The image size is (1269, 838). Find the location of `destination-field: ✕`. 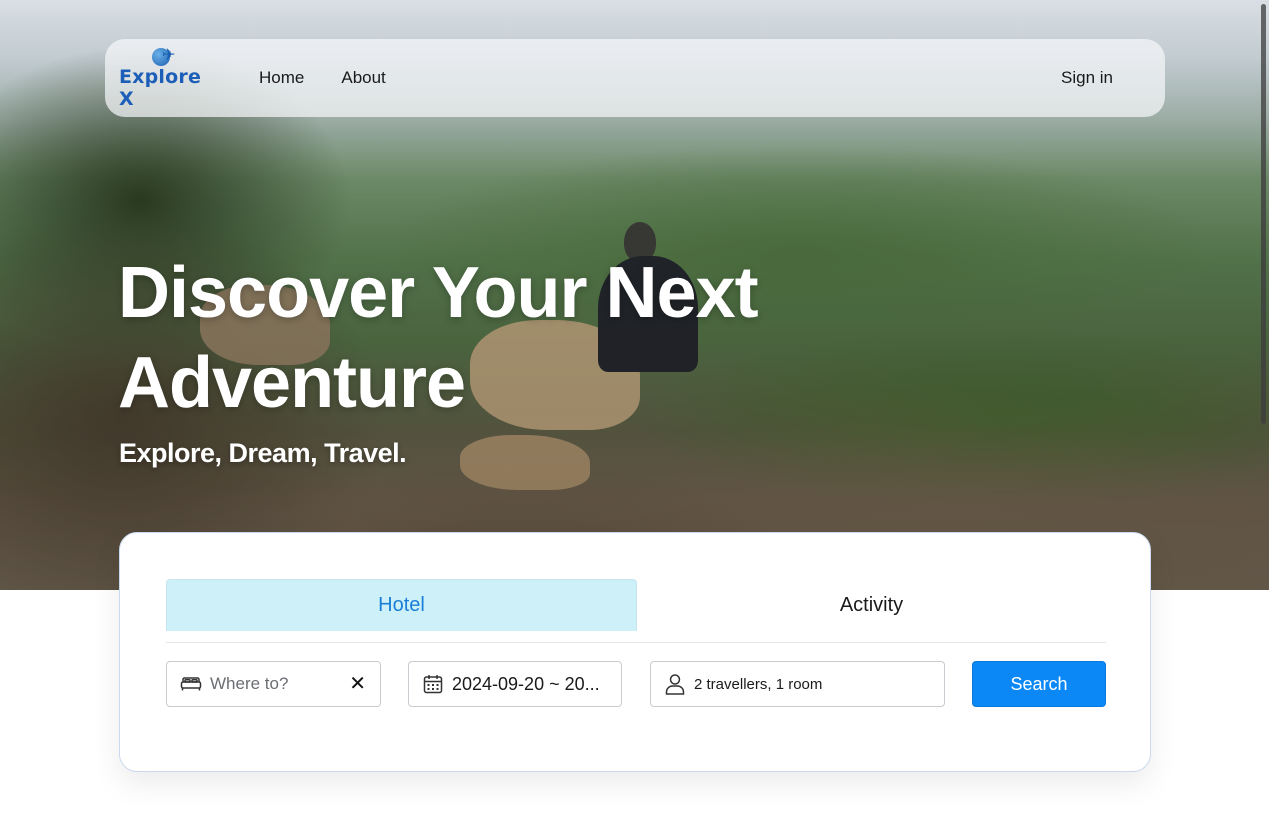

destination-field: ✕ is located at coordinates (273, 684).